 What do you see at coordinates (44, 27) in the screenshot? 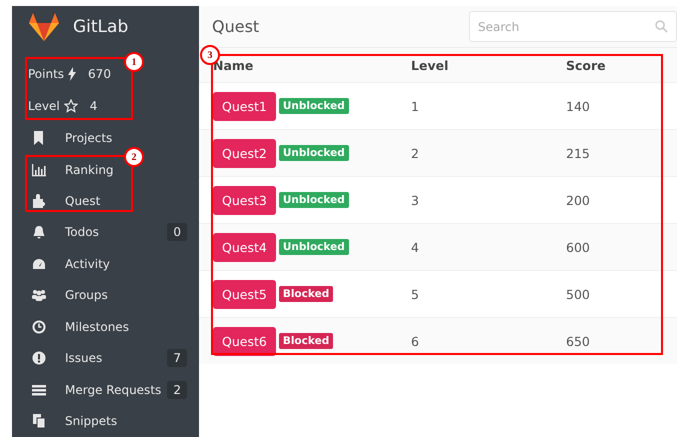
I see `fox-logo-icon` at bounding box center [44, 27].